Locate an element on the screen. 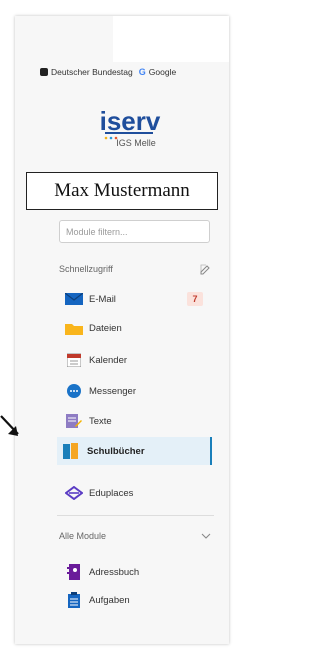  sidebar-item-eduplaces: Eduplaces is located at coordinates (134, 493).